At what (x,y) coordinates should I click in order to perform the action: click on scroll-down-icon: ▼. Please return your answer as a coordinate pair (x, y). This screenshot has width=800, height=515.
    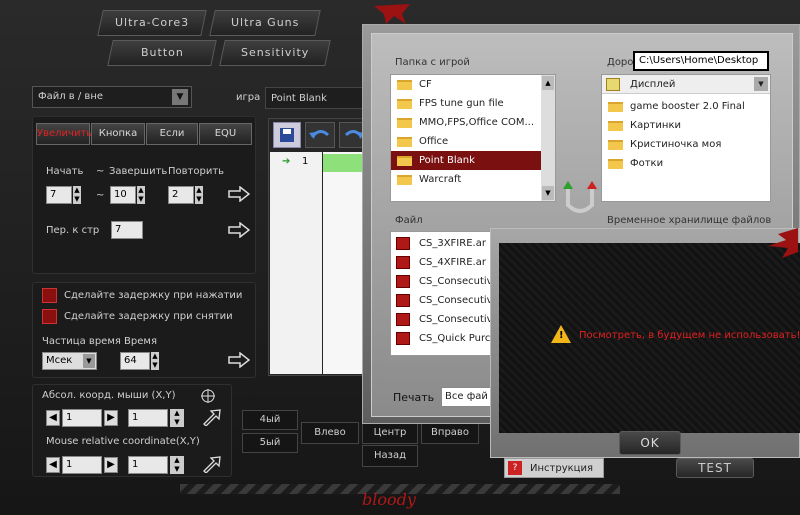
    Looking at the image, I should click on (548, 193).